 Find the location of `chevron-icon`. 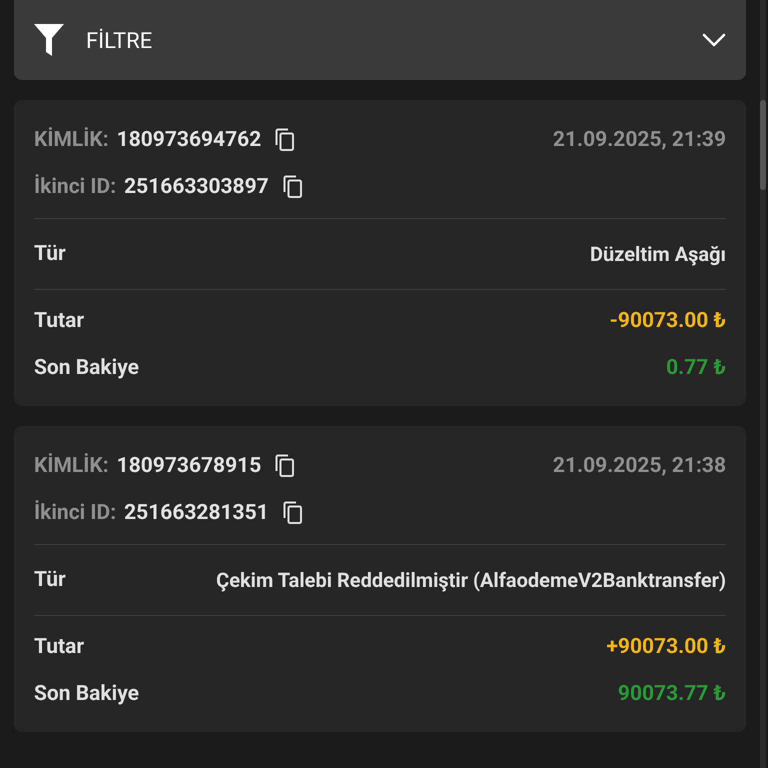

chevron-icon is located at coordinates (714, 40).